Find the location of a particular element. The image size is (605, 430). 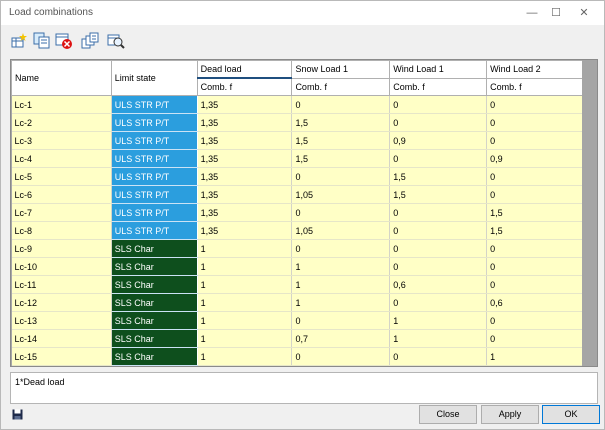

wind-load-1-factor-cell: 0,9 is located at coordinates (438, 140).